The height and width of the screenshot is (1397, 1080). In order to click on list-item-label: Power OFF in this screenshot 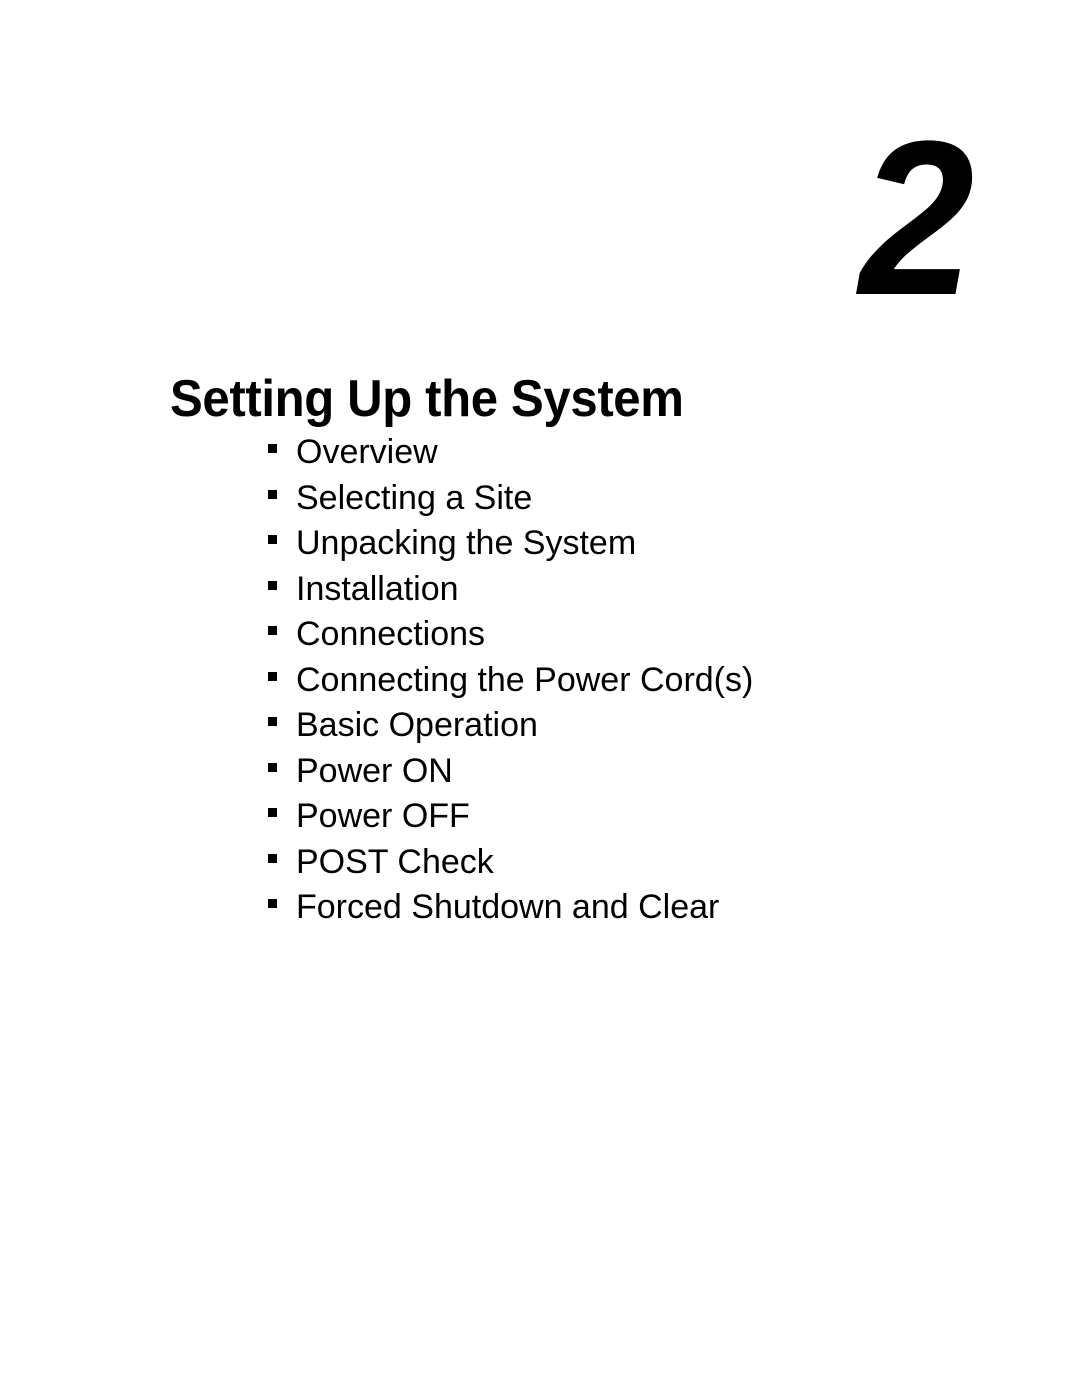, I will do `click(383, 816)`.